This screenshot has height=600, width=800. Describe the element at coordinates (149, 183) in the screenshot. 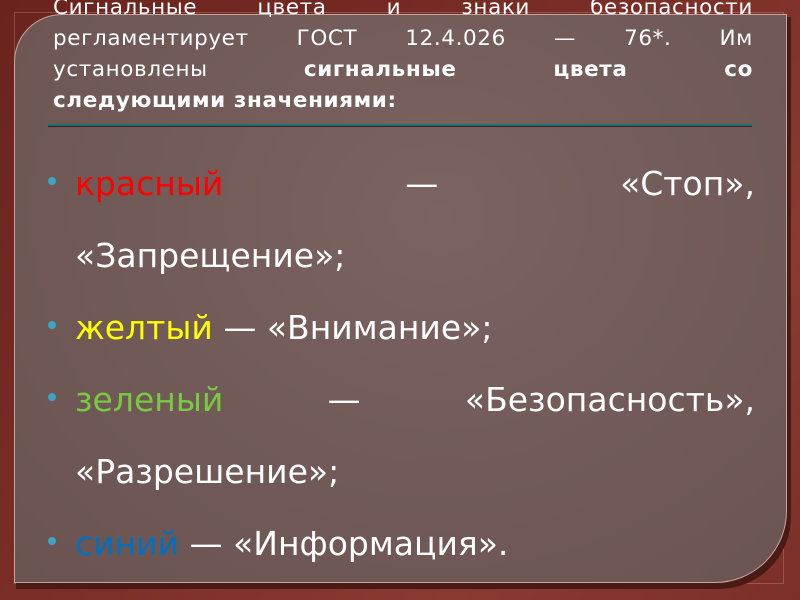

I see `keyword-red: красный` at that location.